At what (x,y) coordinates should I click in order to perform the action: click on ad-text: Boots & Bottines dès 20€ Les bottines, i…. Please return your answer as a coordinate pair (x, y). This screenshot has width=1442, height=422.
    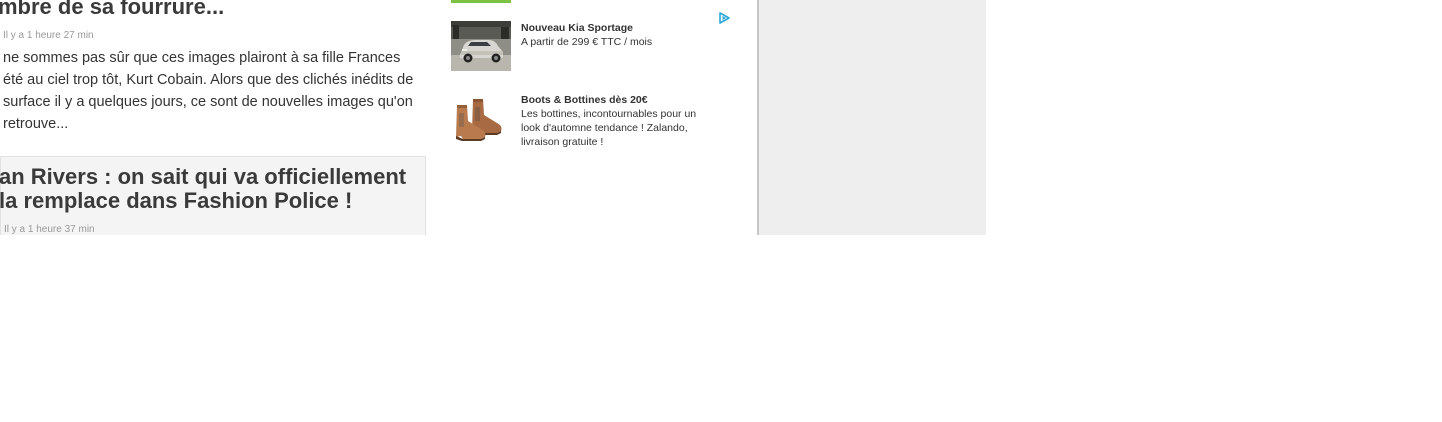
    Looking at the image, I should click on (616, 121).